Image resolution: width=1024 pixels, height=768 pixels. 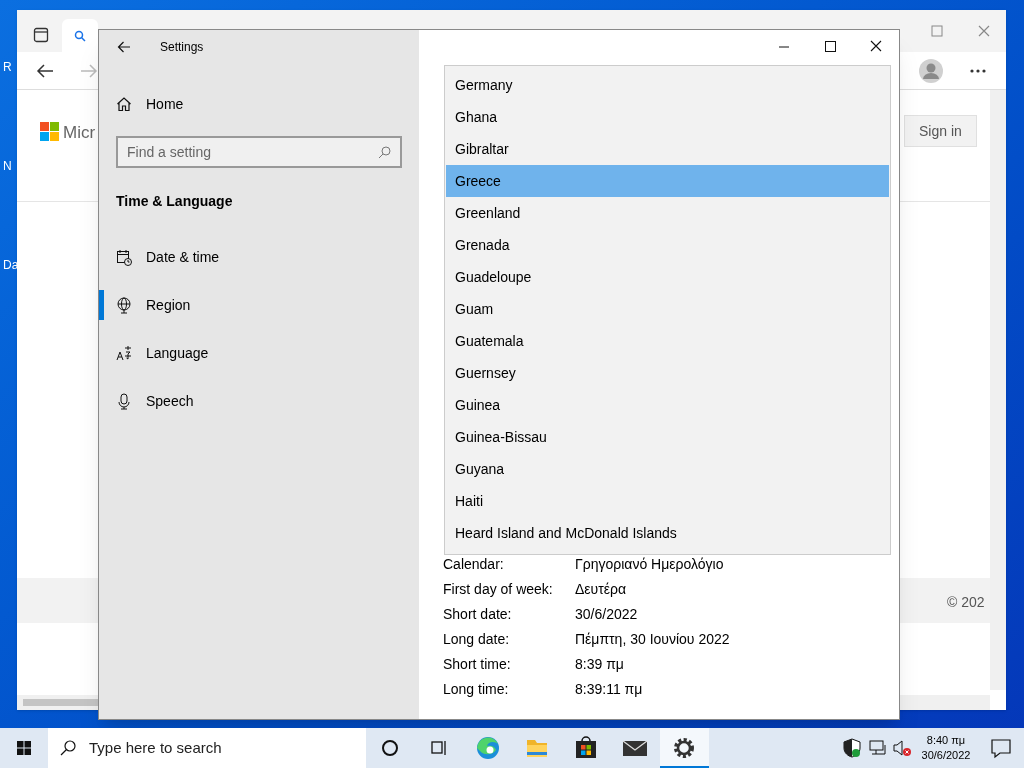 I want to click on search-field: Find a setting, so click(x=259, y=152).